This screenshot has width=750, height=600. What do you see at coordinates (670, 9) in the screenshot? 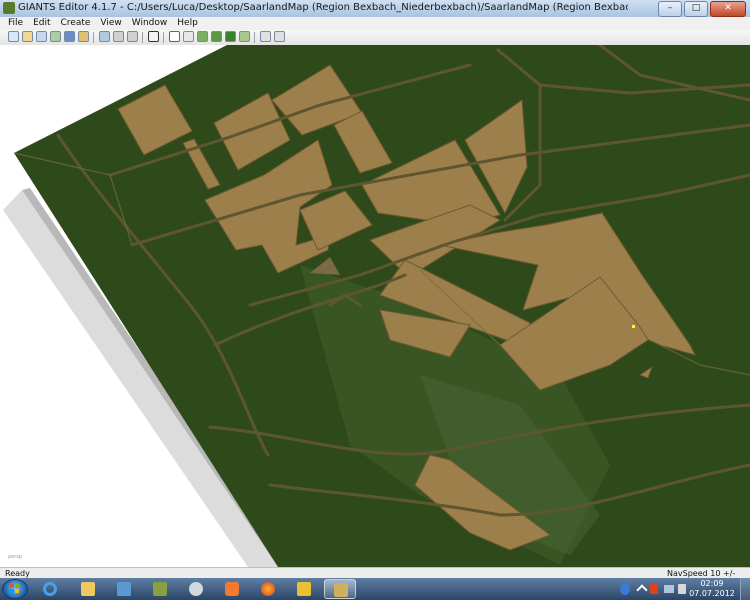
I see `minimize-button: –` at bounding box center [670, 9].